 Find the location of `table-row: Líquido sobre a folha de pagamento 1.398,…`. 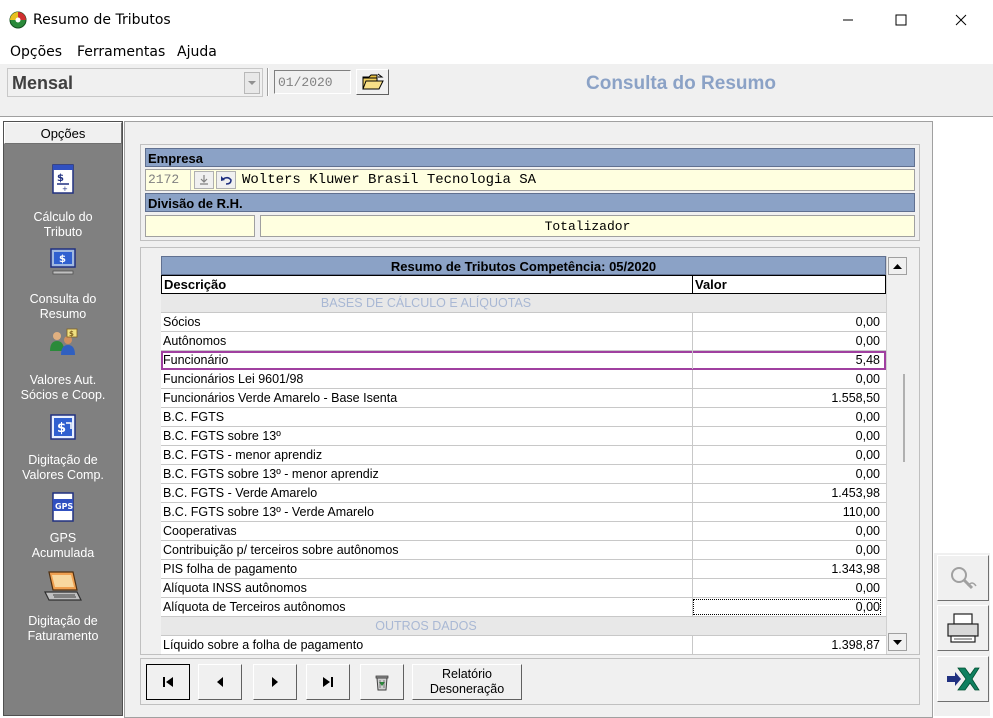

table-row: Líquido sobre a folha de pagamento 1.398,… is located at coordinates (523, 645).